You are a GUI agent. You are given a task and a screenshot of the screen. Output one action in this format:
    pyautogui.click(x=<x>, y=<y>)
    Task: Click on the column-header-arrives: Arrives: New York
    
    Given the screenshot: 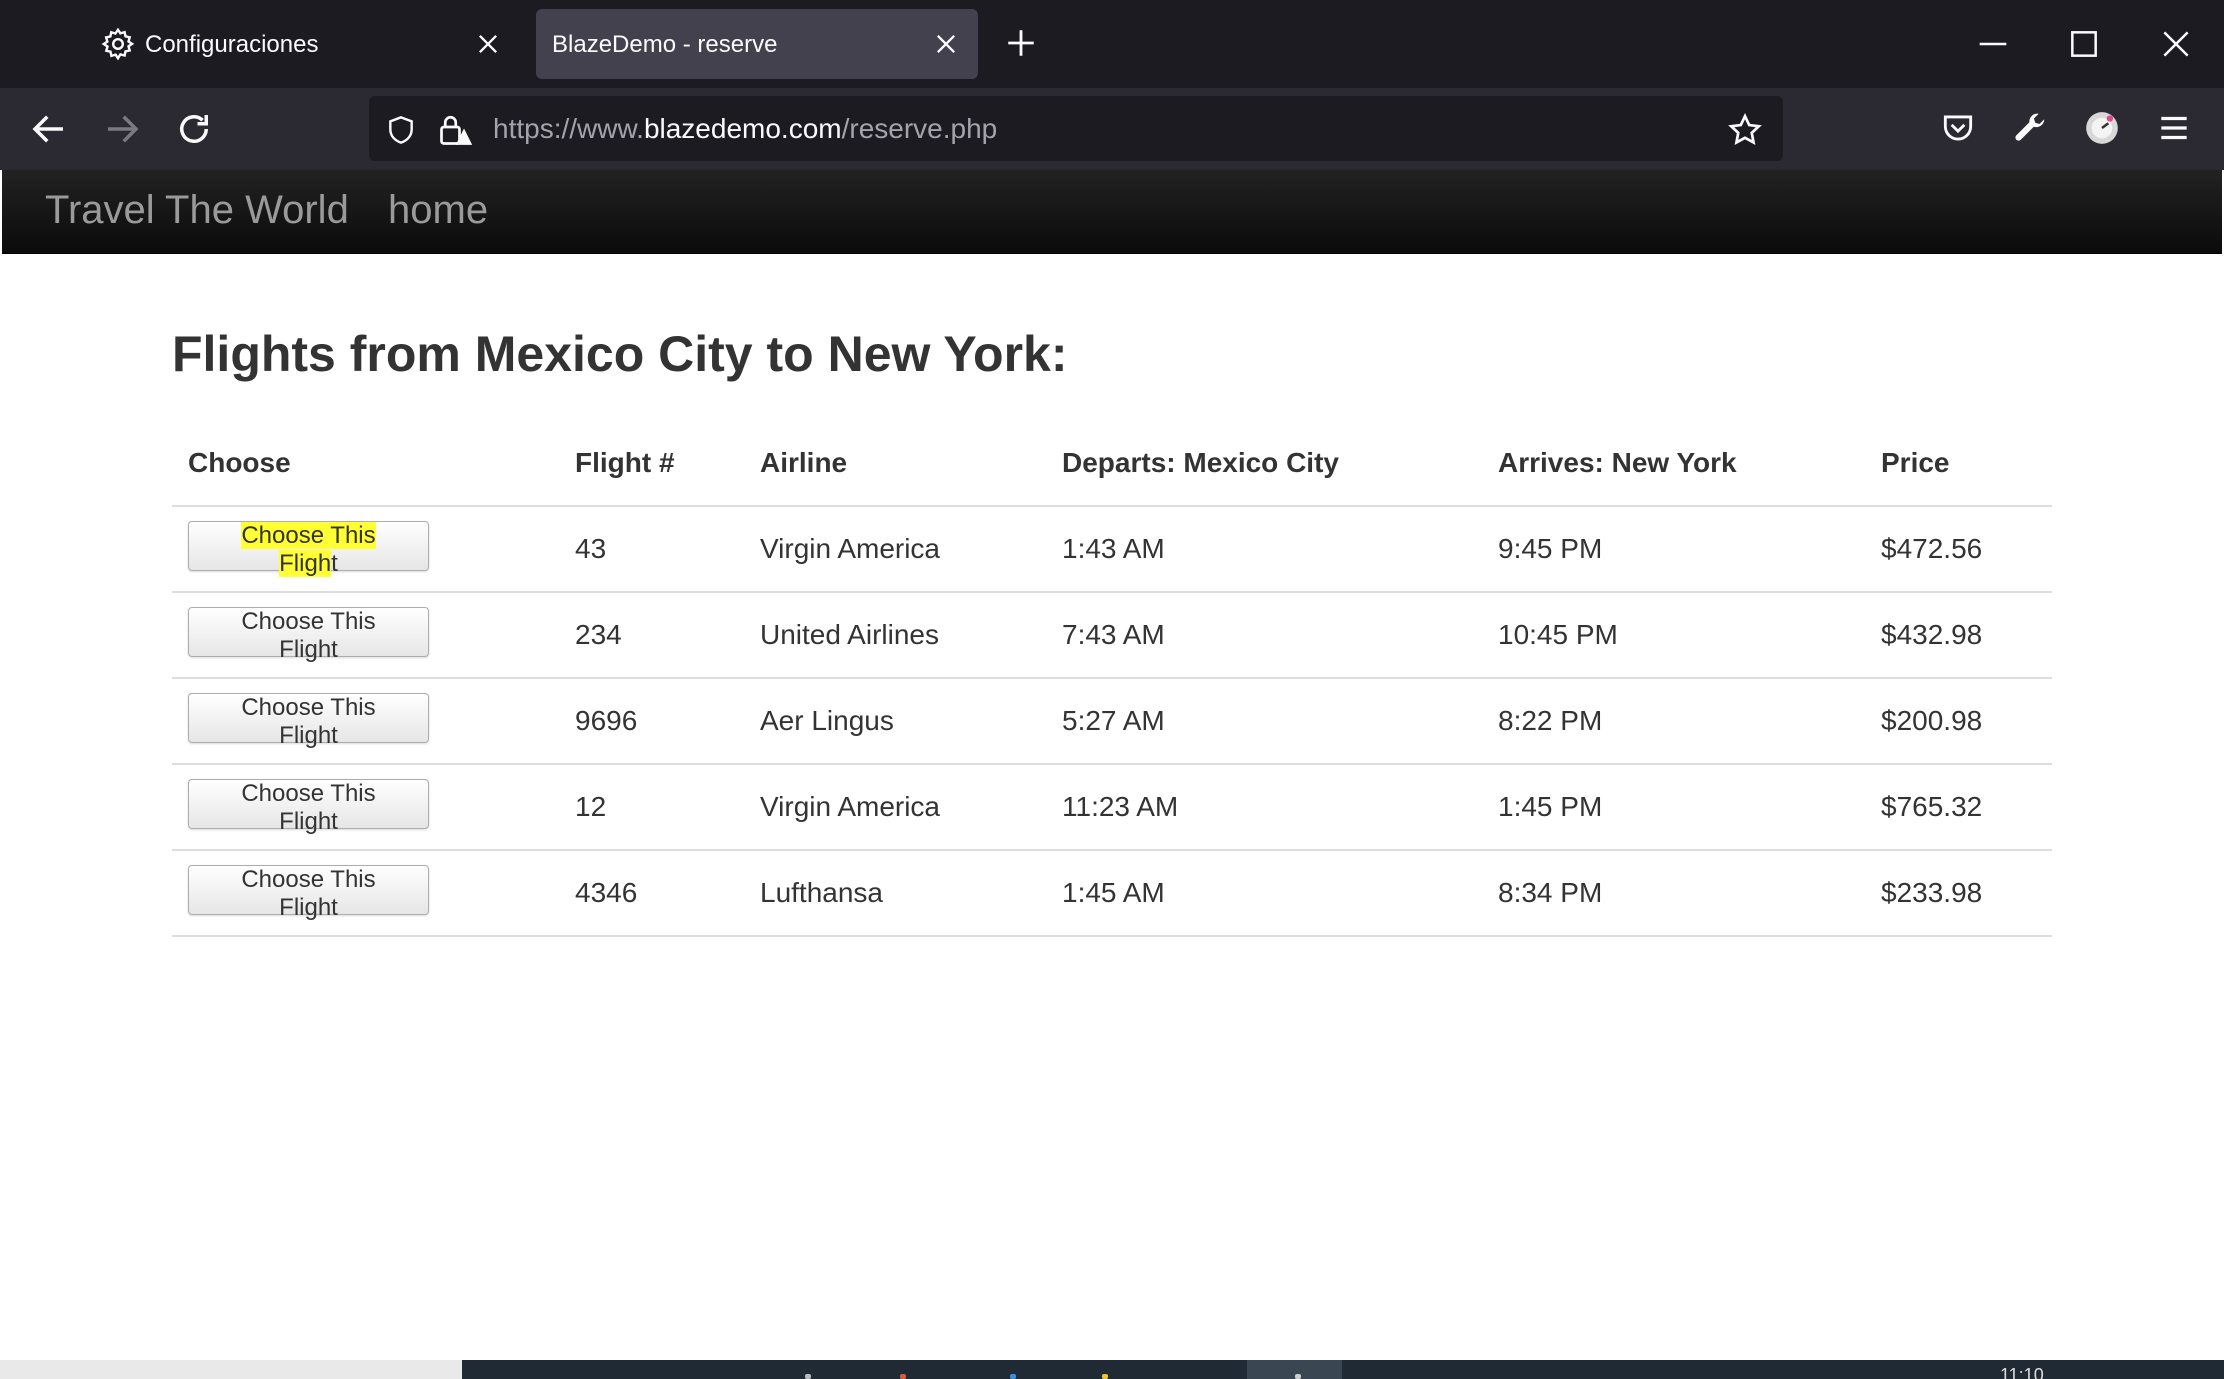 What is the action you would take?
    pyautogui.click(x=1673, y=463)
    